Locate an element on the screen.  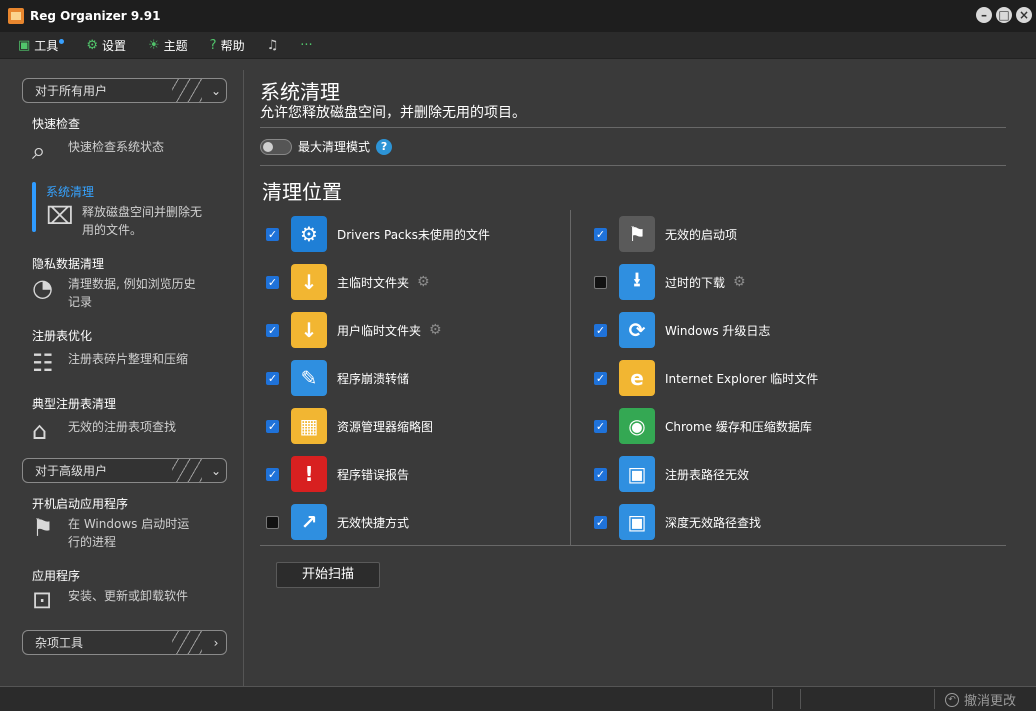
chrome-icon: ◉ is located at coordinates (637, 426).